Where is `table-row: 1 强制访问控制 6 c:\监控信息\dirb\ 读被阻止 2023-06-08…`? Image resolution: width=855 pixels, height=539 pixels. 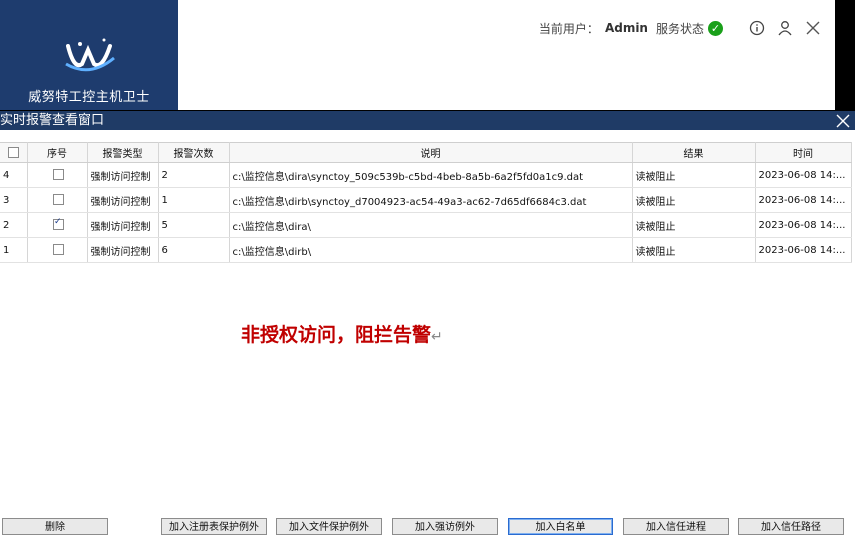
table-row: 1 强制访问控制 6 c:\监控信息\dirb\ 读被阻止 2023-06-08… is located at coordinates (426, 250).